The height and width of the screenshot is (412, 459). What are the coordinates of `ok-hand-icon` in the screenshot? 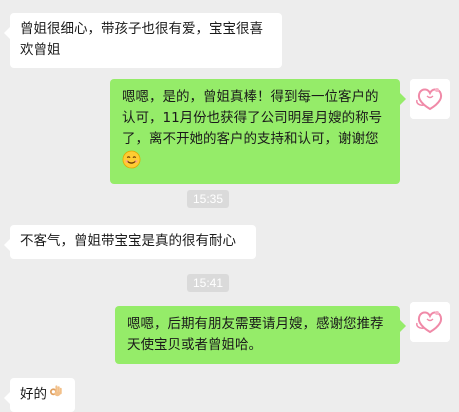 It's located at (55, 394).